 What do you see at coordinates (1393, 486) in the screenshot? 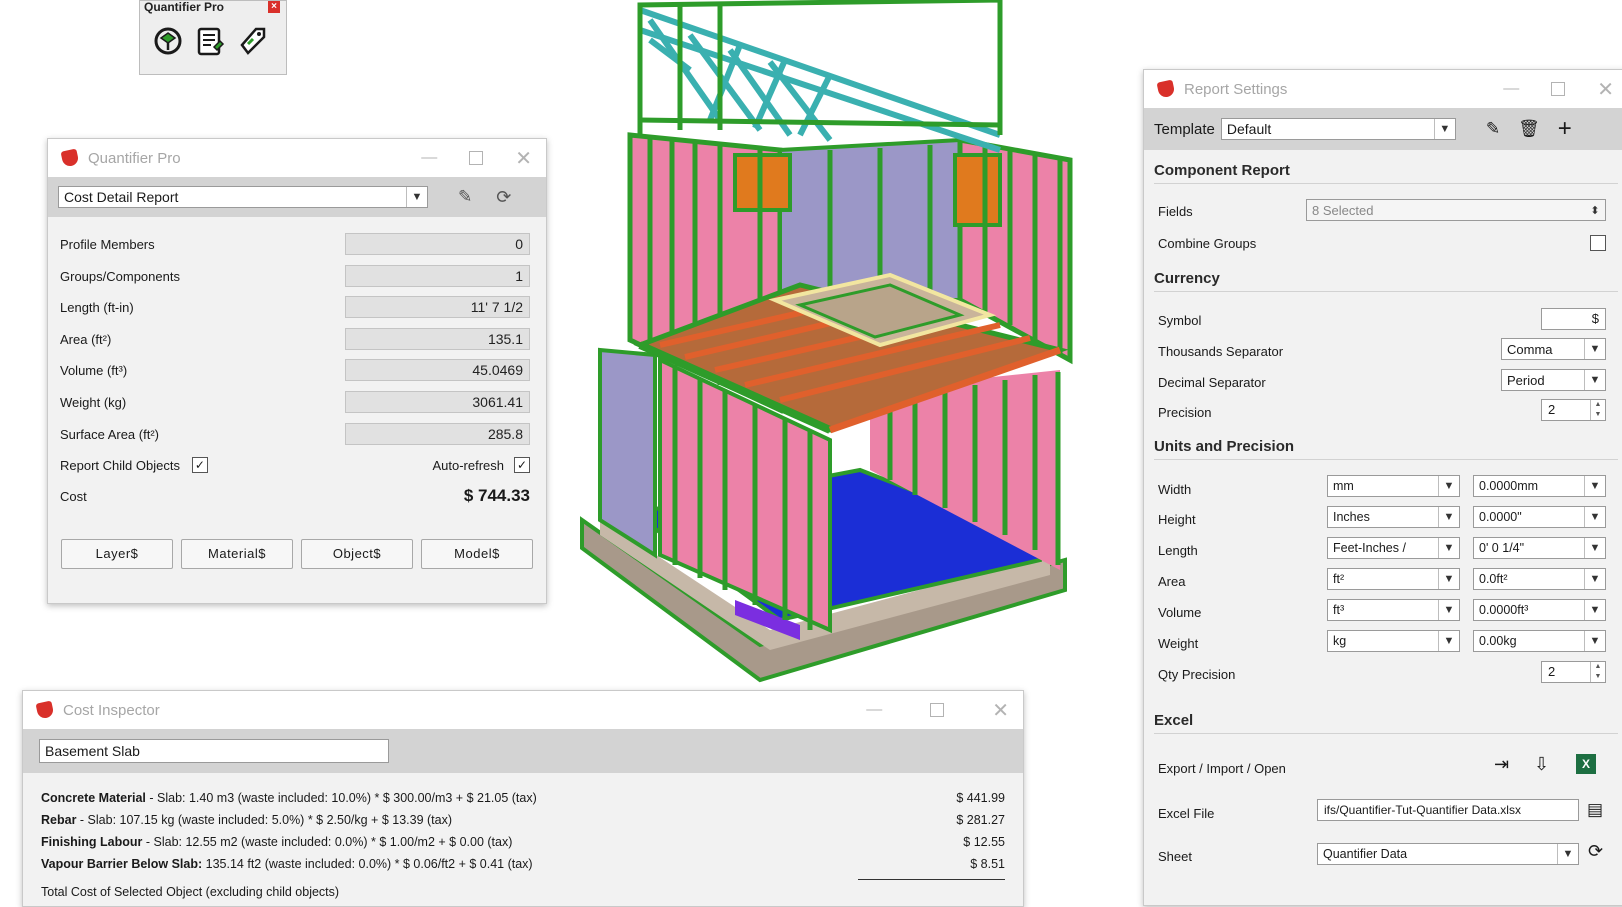
I see `unit-select: mm ▼` at bounding box center [1393, 486].